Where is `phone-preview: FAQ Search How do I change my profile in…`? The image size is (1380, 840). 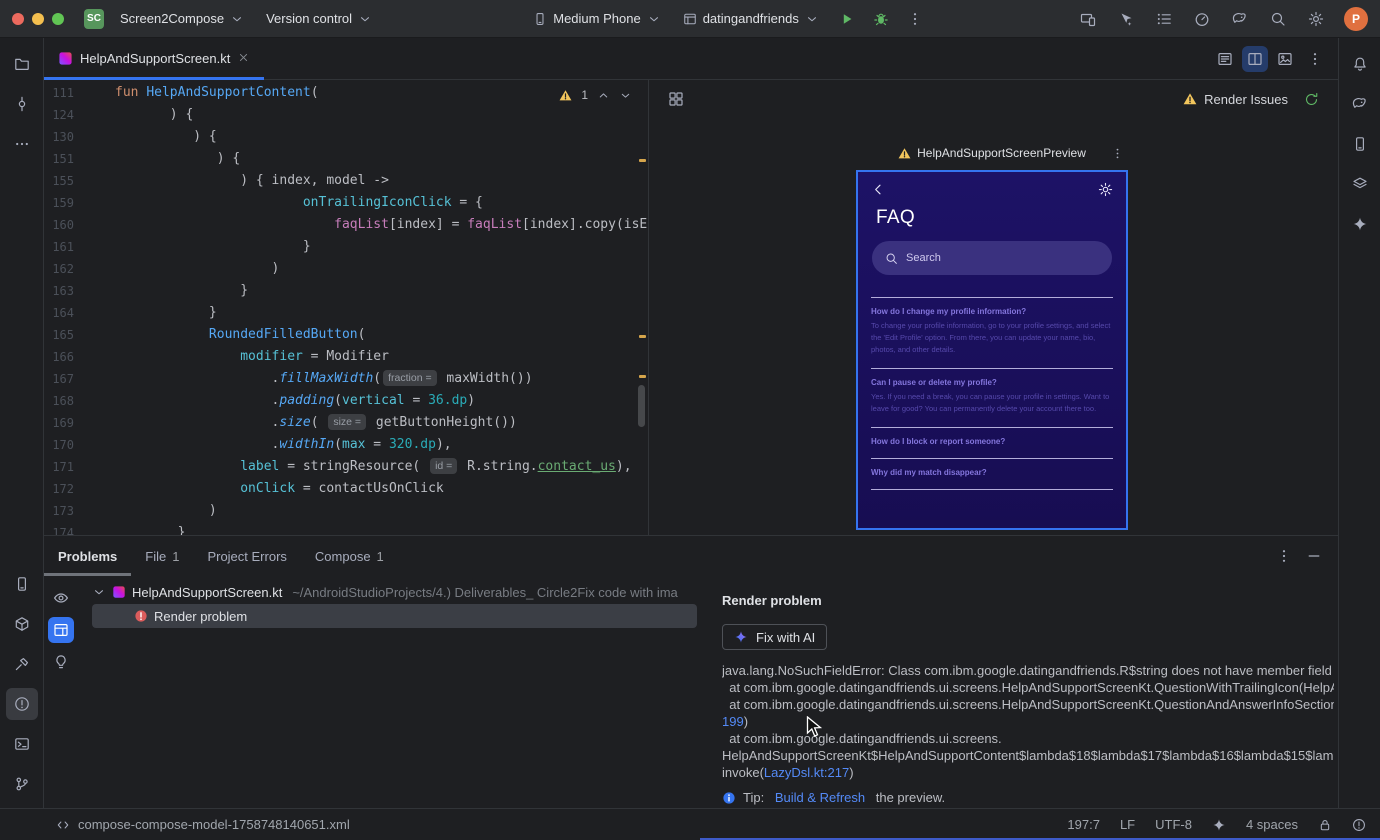
phone-preview: FAQ Search How do I change my profile in… is located at coordinates (992, 350).